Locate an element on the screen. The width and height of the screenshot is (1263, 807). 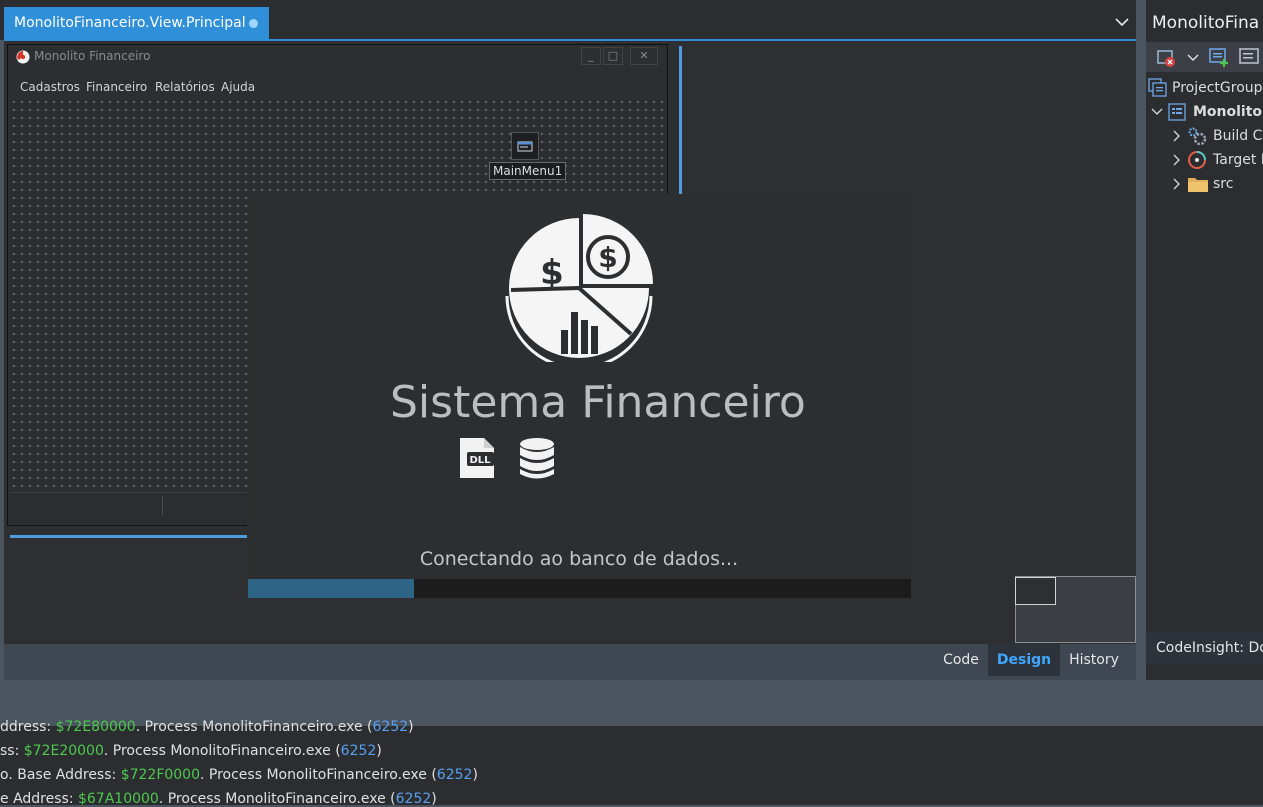
menu-cadastros: Cadastros is located at coordinates (50, 87).